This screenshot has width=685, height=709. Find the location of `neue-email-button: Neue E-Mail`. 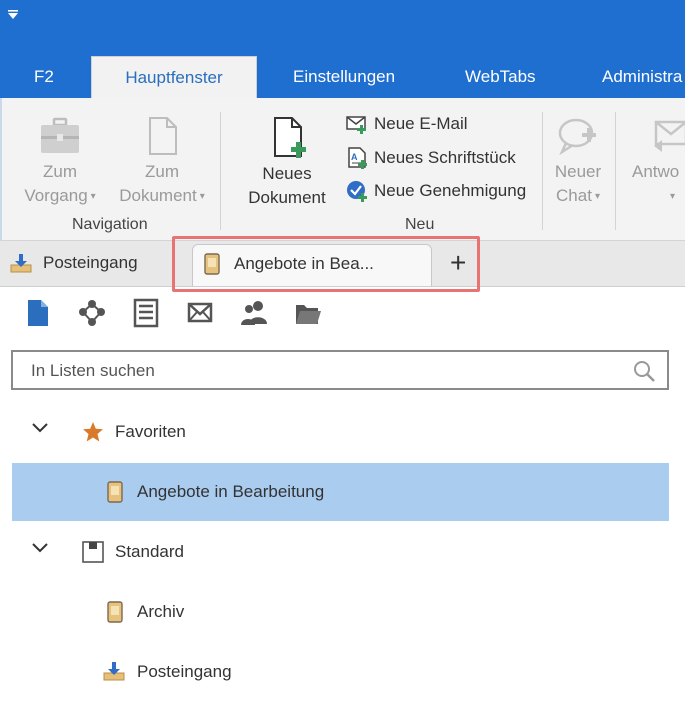

neue-email-button: Neue E-Mail is located at coordinates (407, 124).